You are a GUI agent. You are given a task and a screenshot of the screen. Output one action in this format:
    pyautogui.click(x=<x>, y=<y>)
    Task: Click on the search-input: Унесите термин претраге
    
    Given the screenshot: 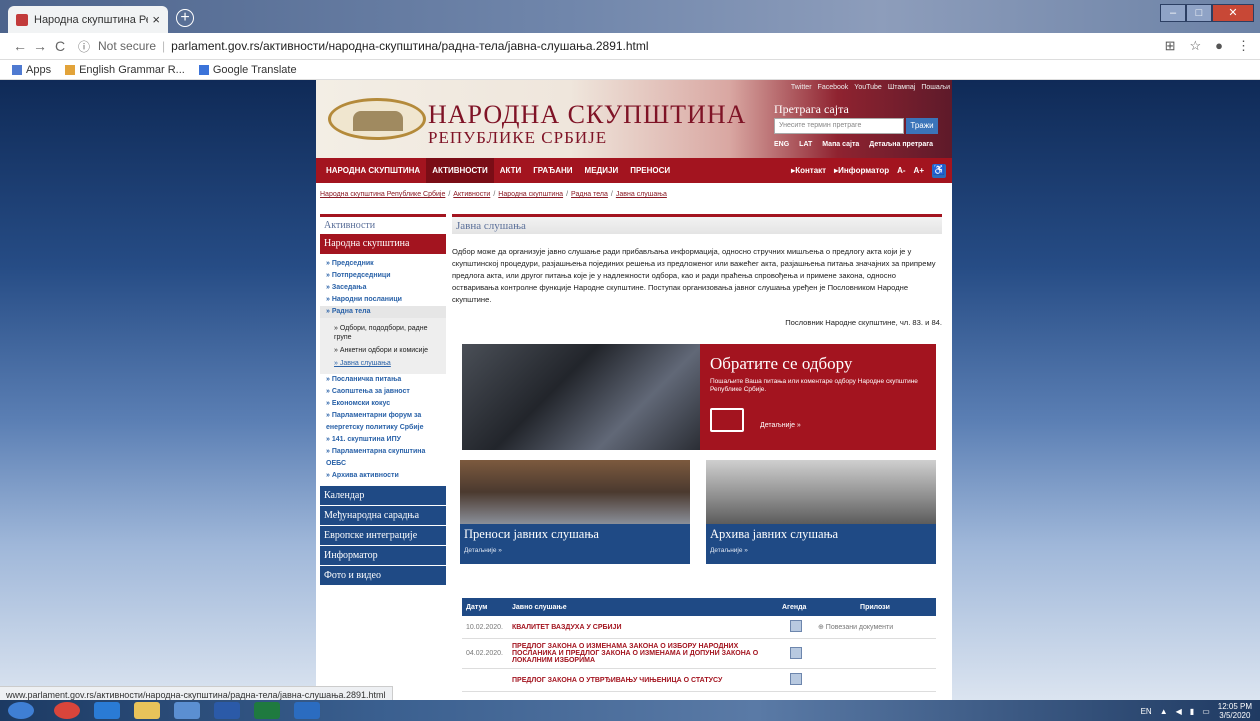 What is the action you would take?
    pyautogui.click(x=839, y=126)
    